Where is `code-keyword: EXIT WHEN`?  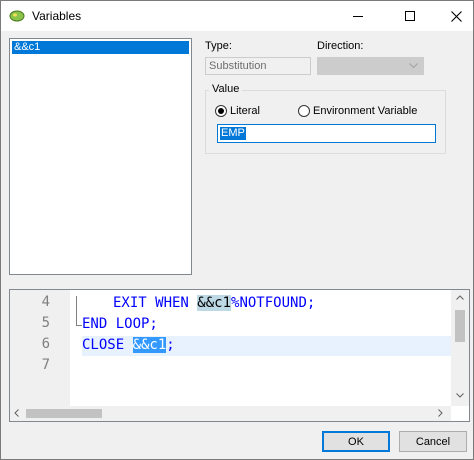 code-keyword: EXIT WHEN is located at coordinates (155, 303).